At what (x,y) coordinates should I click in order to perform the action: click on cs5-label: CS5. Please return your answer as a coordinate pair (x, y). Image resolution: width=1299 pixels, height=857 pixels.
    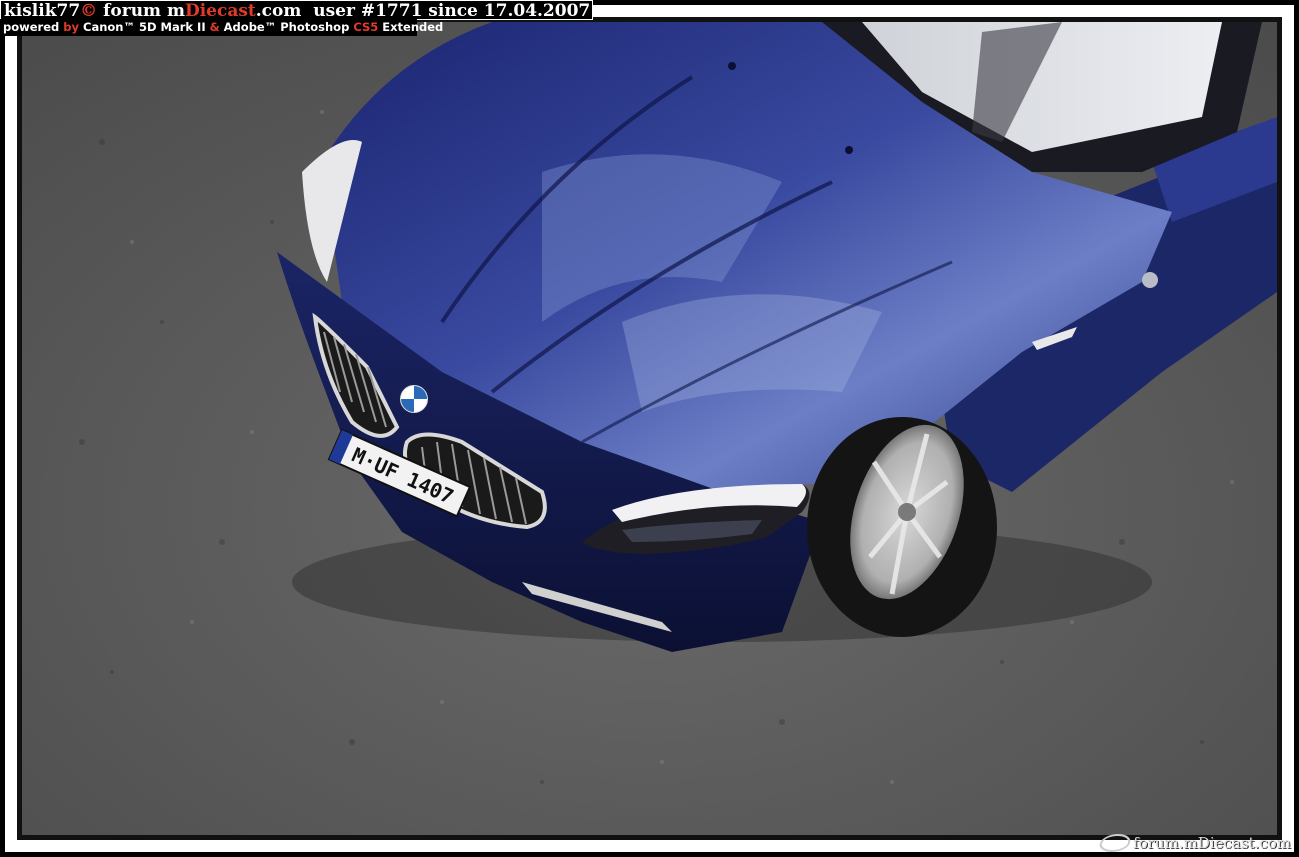
    Looking at the image, I should click on (366, 27).